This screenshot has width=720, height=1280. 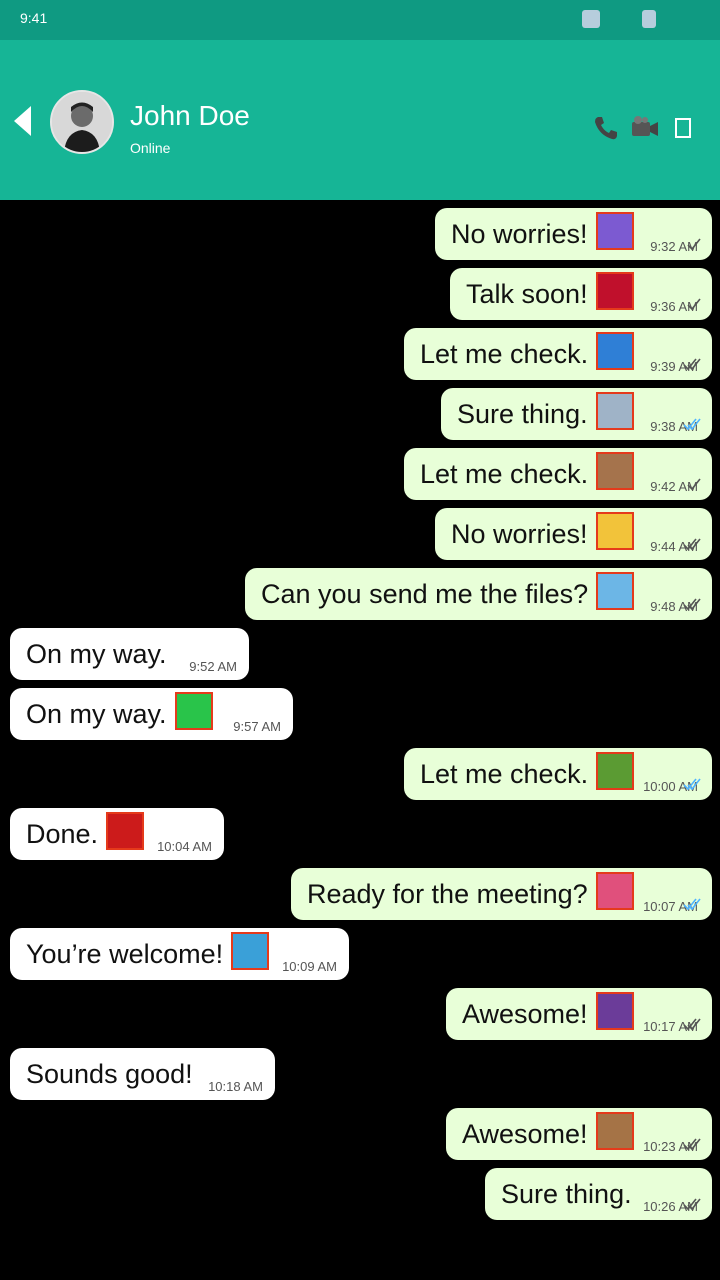 What do you see at coordinates (34, 18) in the screenshot?
I see `status-time: 9:41` at bounding box center [34, 18].